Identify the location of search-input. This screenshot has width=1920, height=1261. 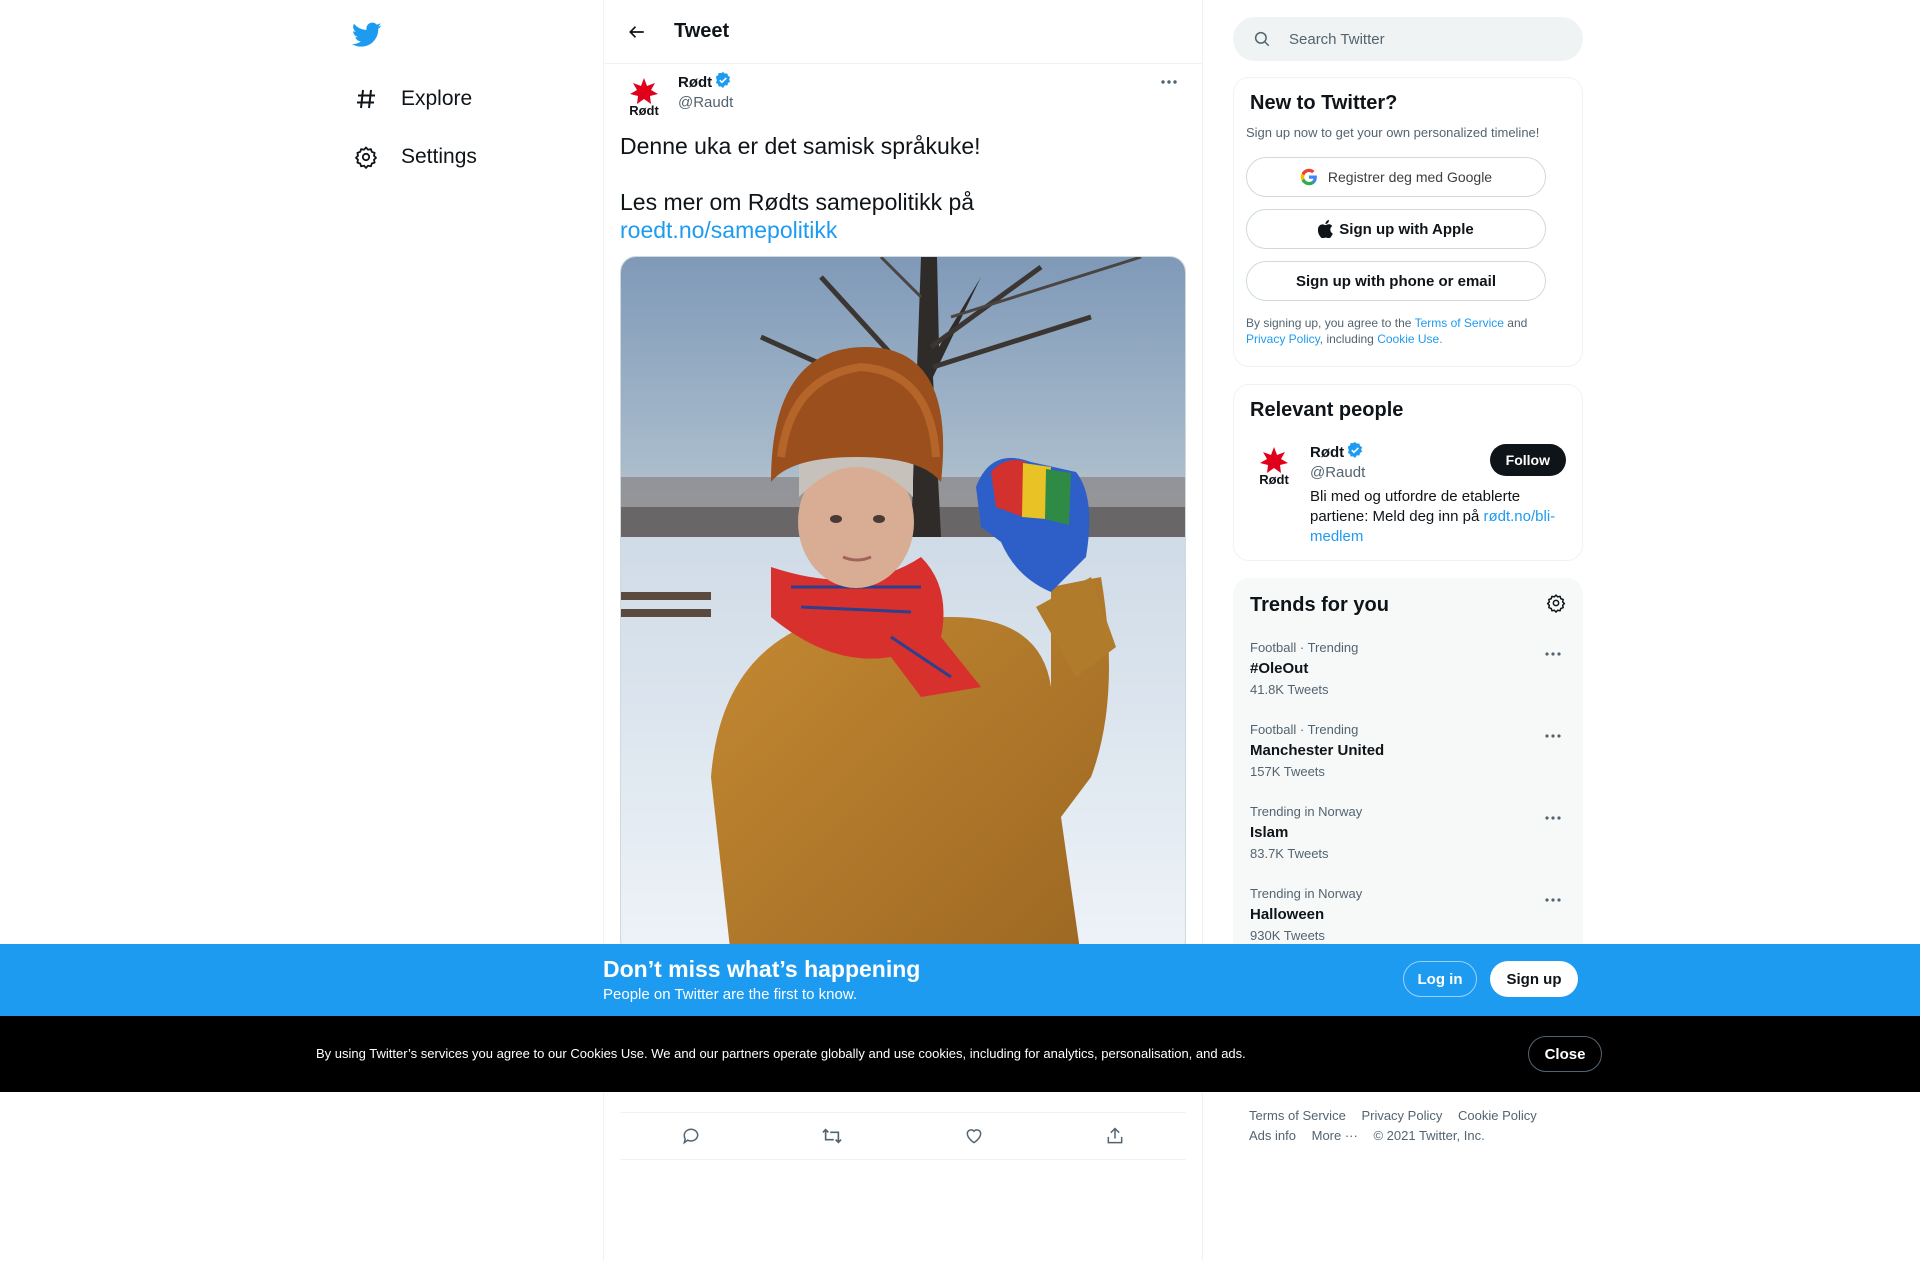
(1419, 39).